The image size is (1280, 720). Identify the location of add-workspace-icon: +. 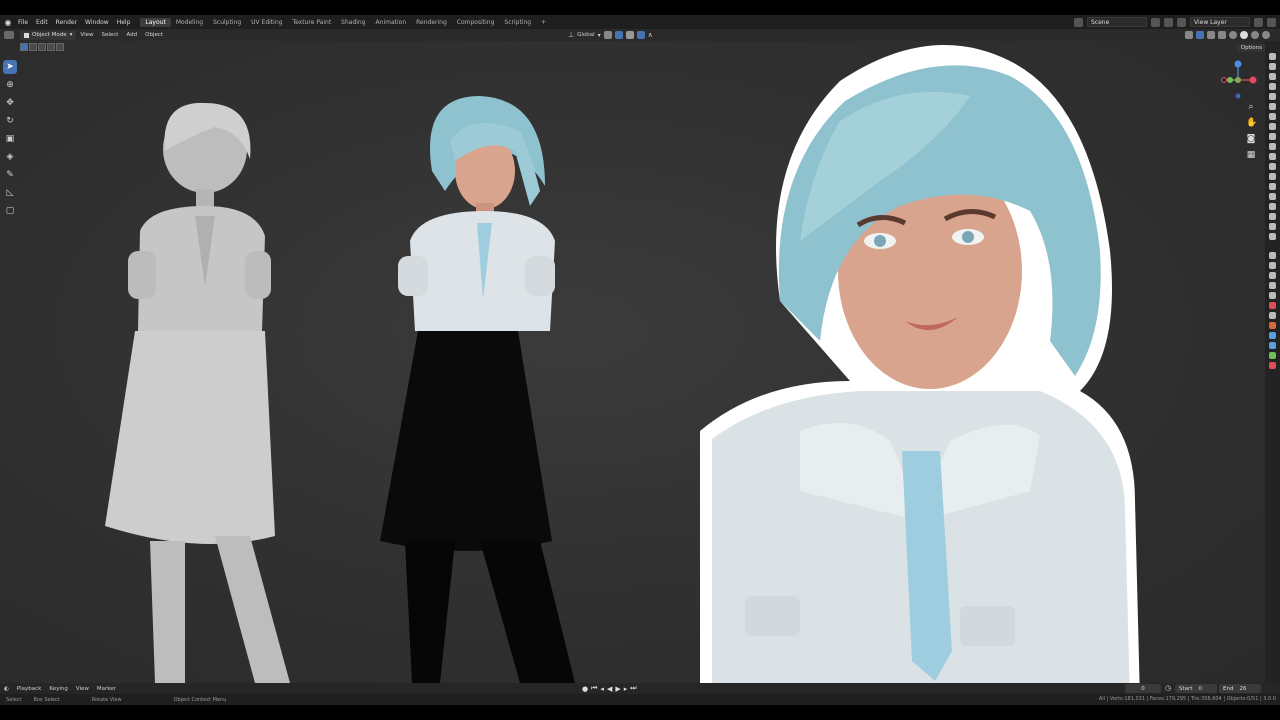
(543, 22).